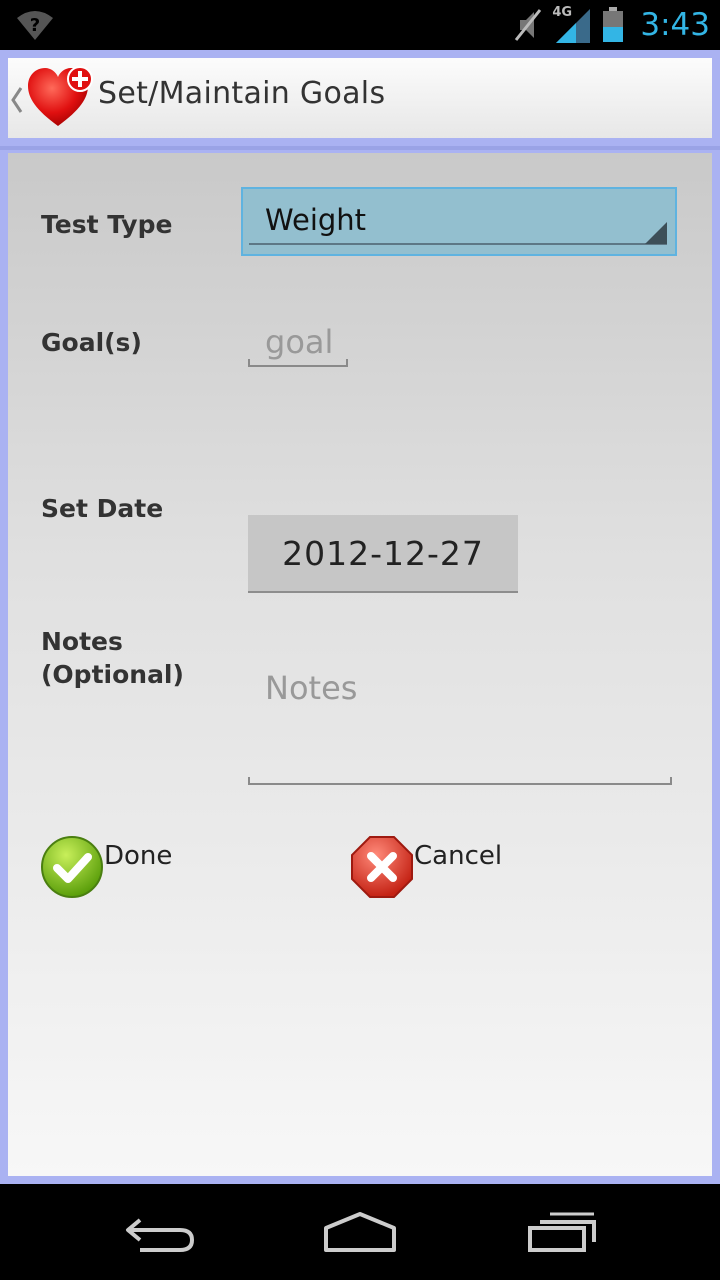 This screenshot has width=720, height=1280. I want to click on notes-placeholder: Notes, so click(311, 688).